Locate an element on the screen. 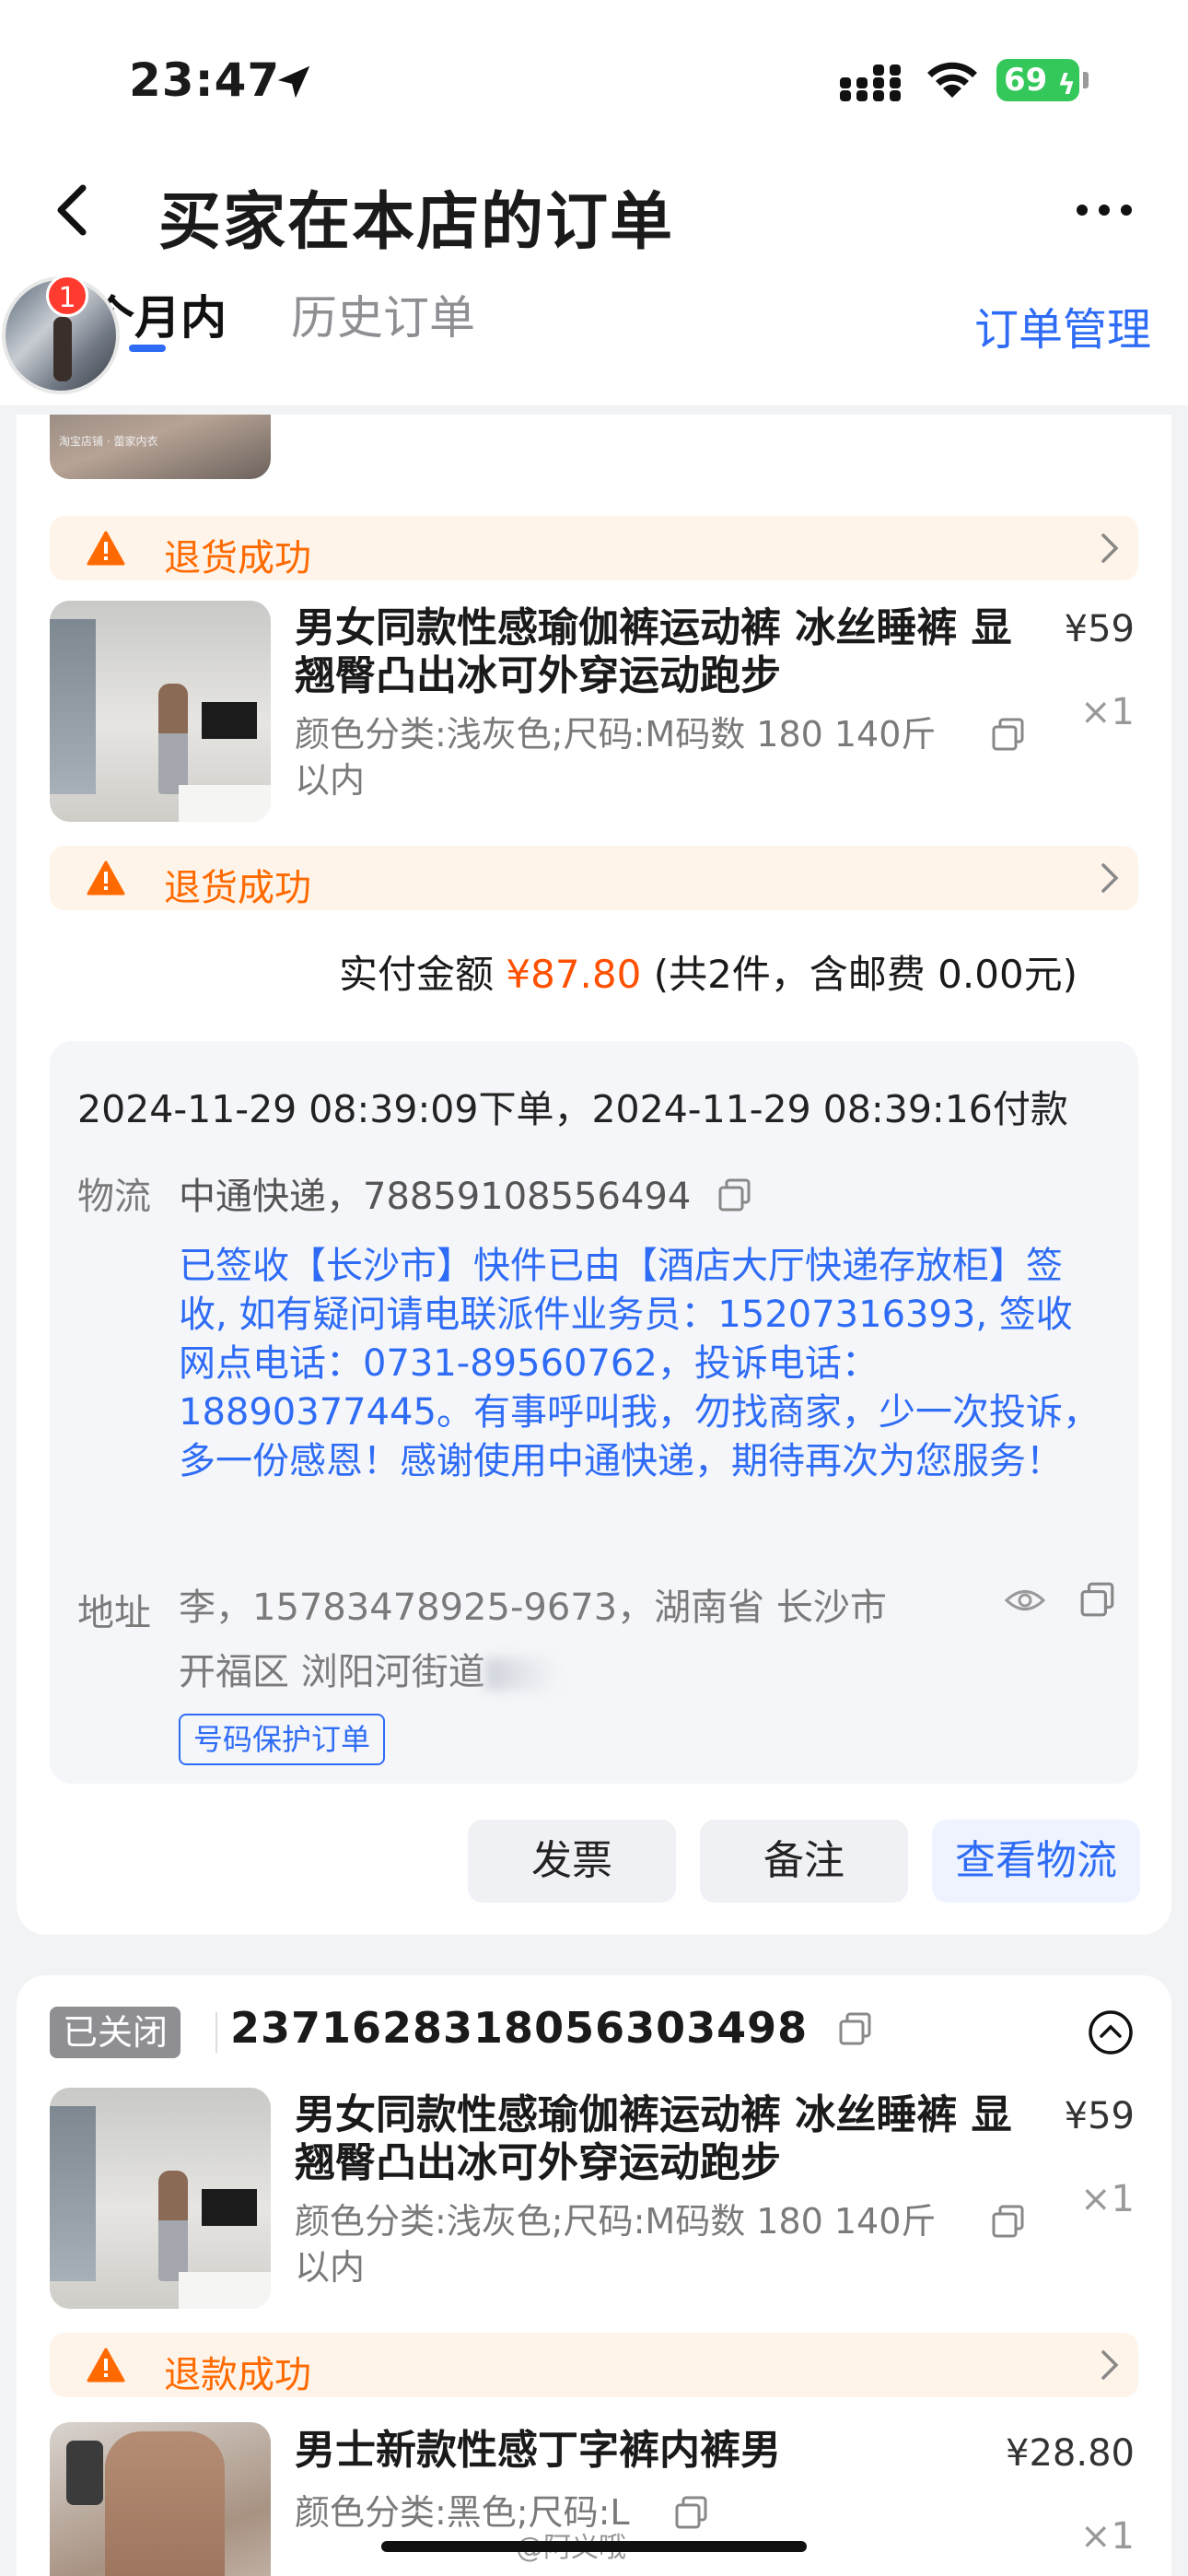 The image size is (1188, 2576). charging-bolt-icon: ϟ is located at coordinates (1066, 85).